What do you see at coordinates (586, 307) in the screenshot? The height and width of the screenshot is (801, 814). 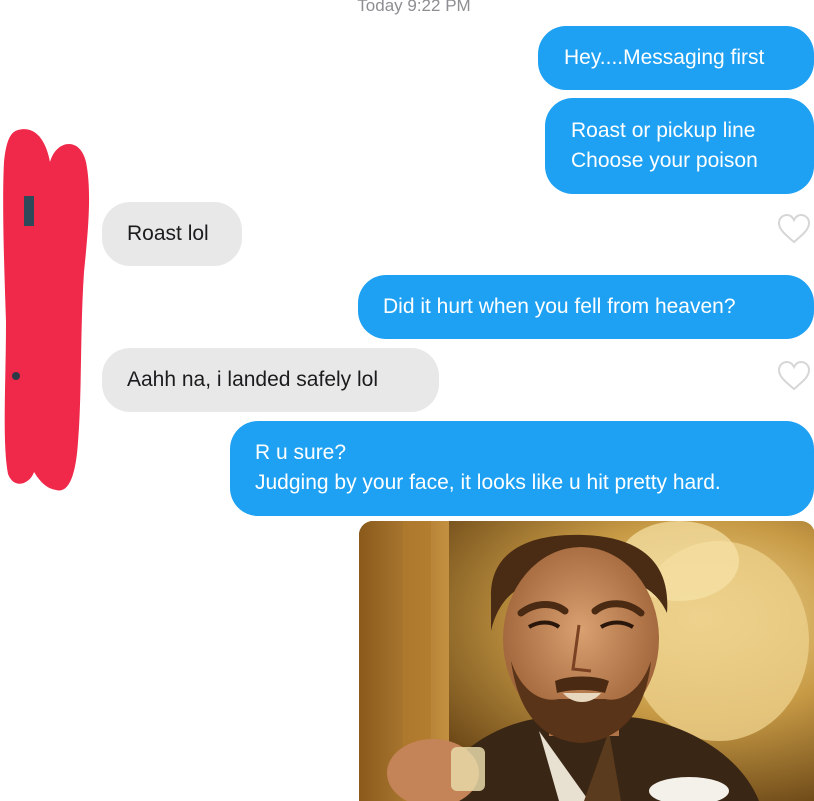 I see `message-bubble-sent: Did it hurt when you fell from heaven?` at bounding box center [586, 307].